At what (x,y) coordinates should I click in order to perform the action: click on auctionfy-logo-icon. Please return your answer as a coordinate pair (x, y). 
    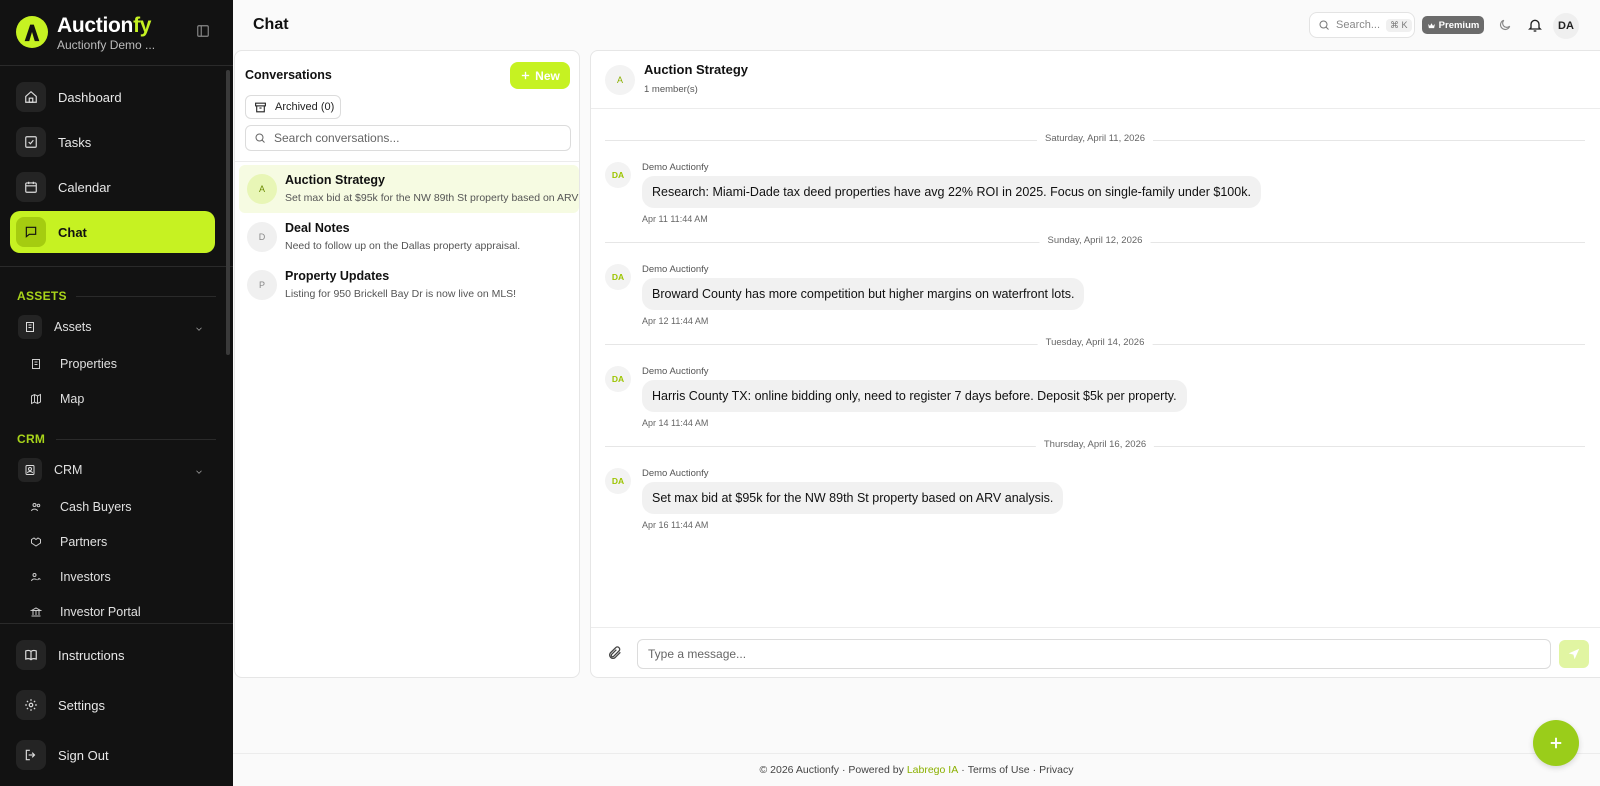
    Looking at the image, I should click on (32, 32).